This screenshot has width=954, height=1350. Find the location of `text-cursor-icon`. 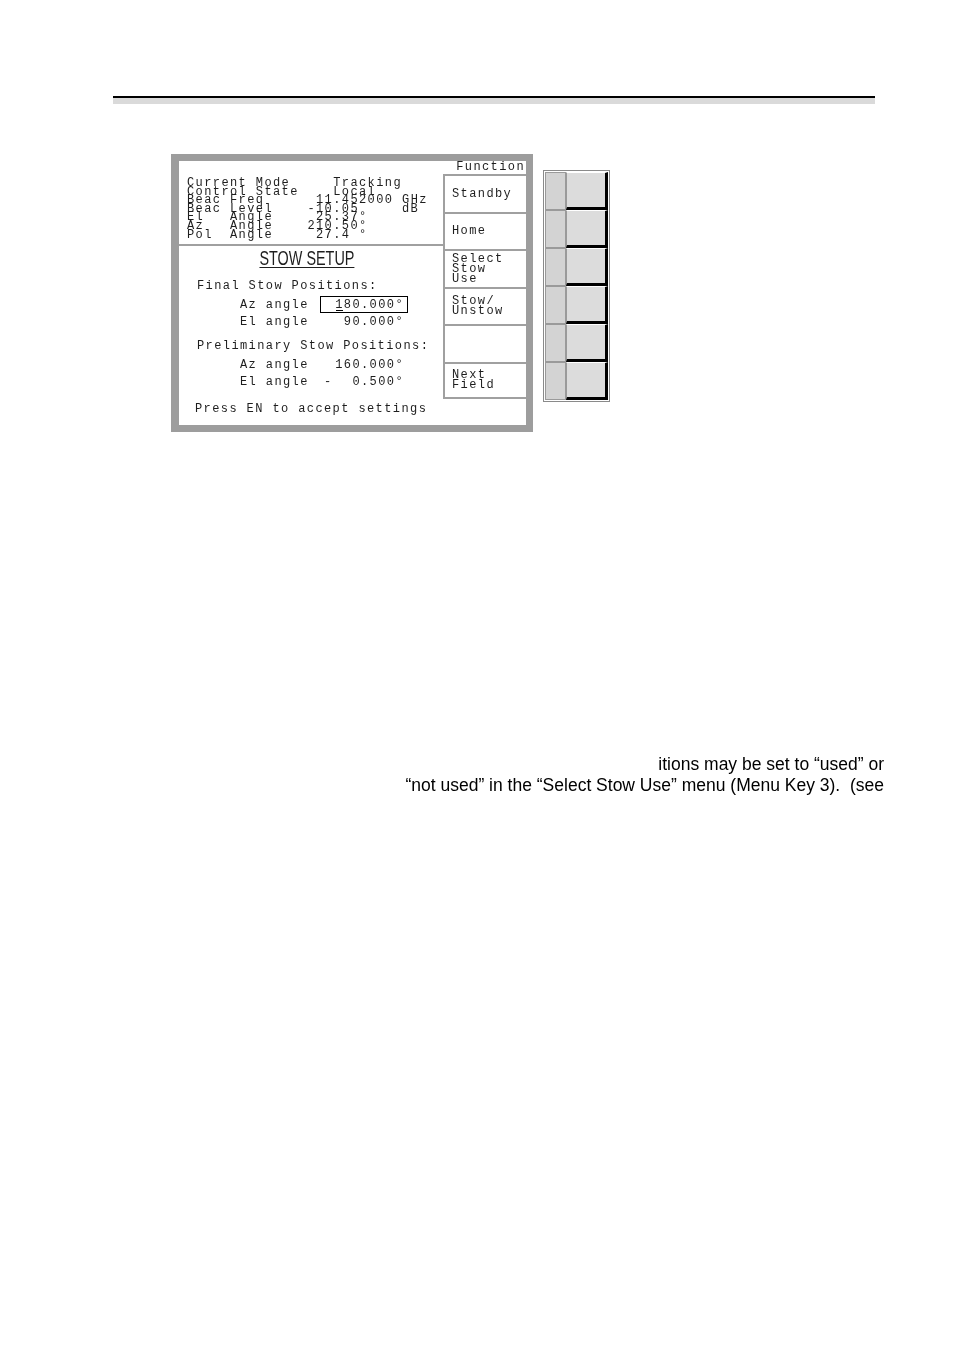

text-cursor-icon is located at coordinates (339, 310).